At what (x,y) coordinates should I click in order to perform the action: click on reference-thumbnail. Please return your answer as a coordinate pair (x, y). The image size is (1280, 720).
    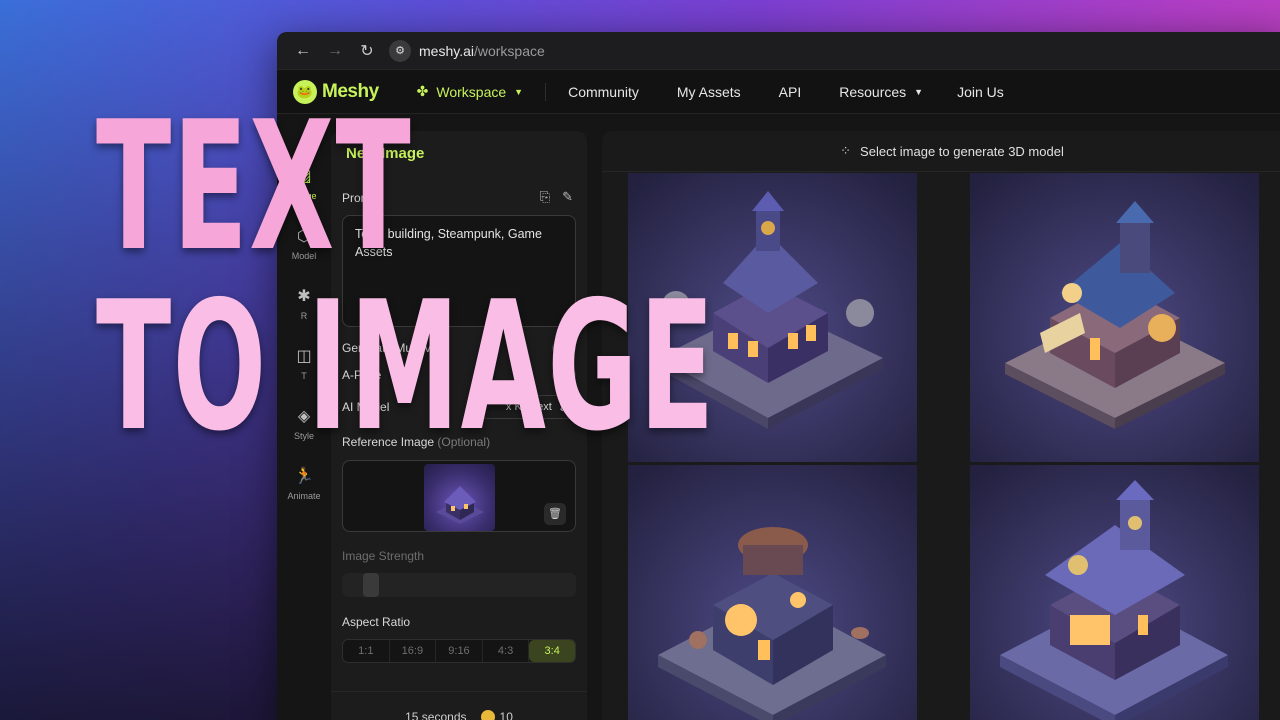
    Looking at the image, I should click on (459, 497).